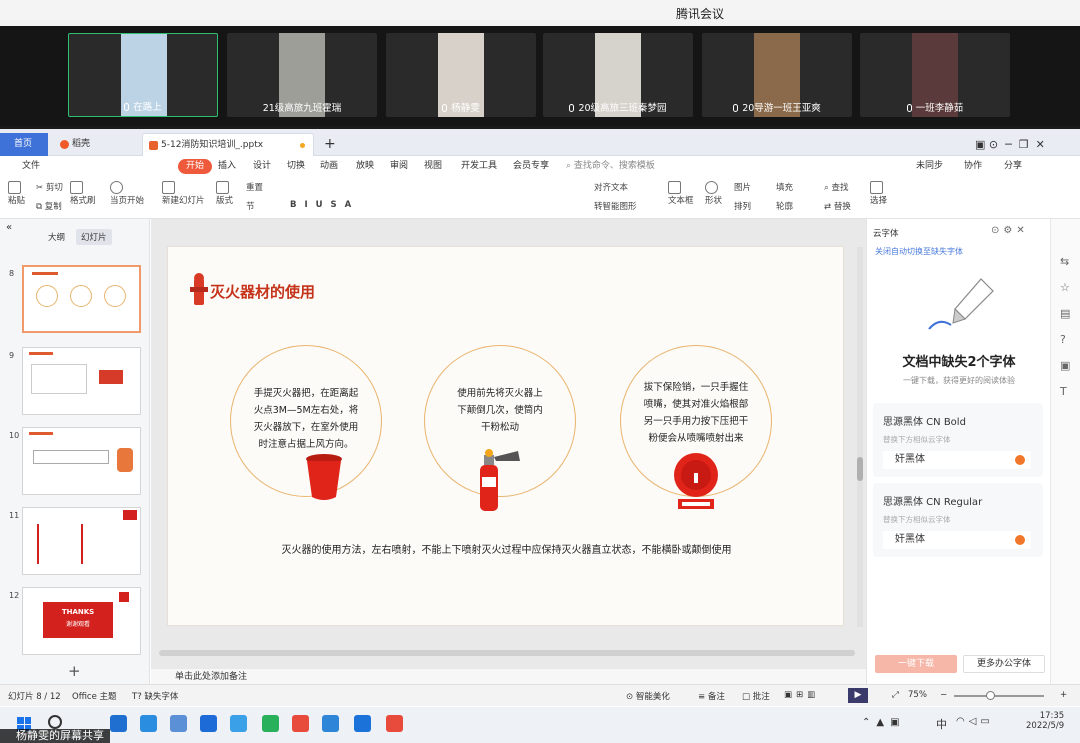 The image size is (1080, 743). Describe the element at coordinates (262, 166) in the screenshot. I see `menu-3: 设计` at that location.